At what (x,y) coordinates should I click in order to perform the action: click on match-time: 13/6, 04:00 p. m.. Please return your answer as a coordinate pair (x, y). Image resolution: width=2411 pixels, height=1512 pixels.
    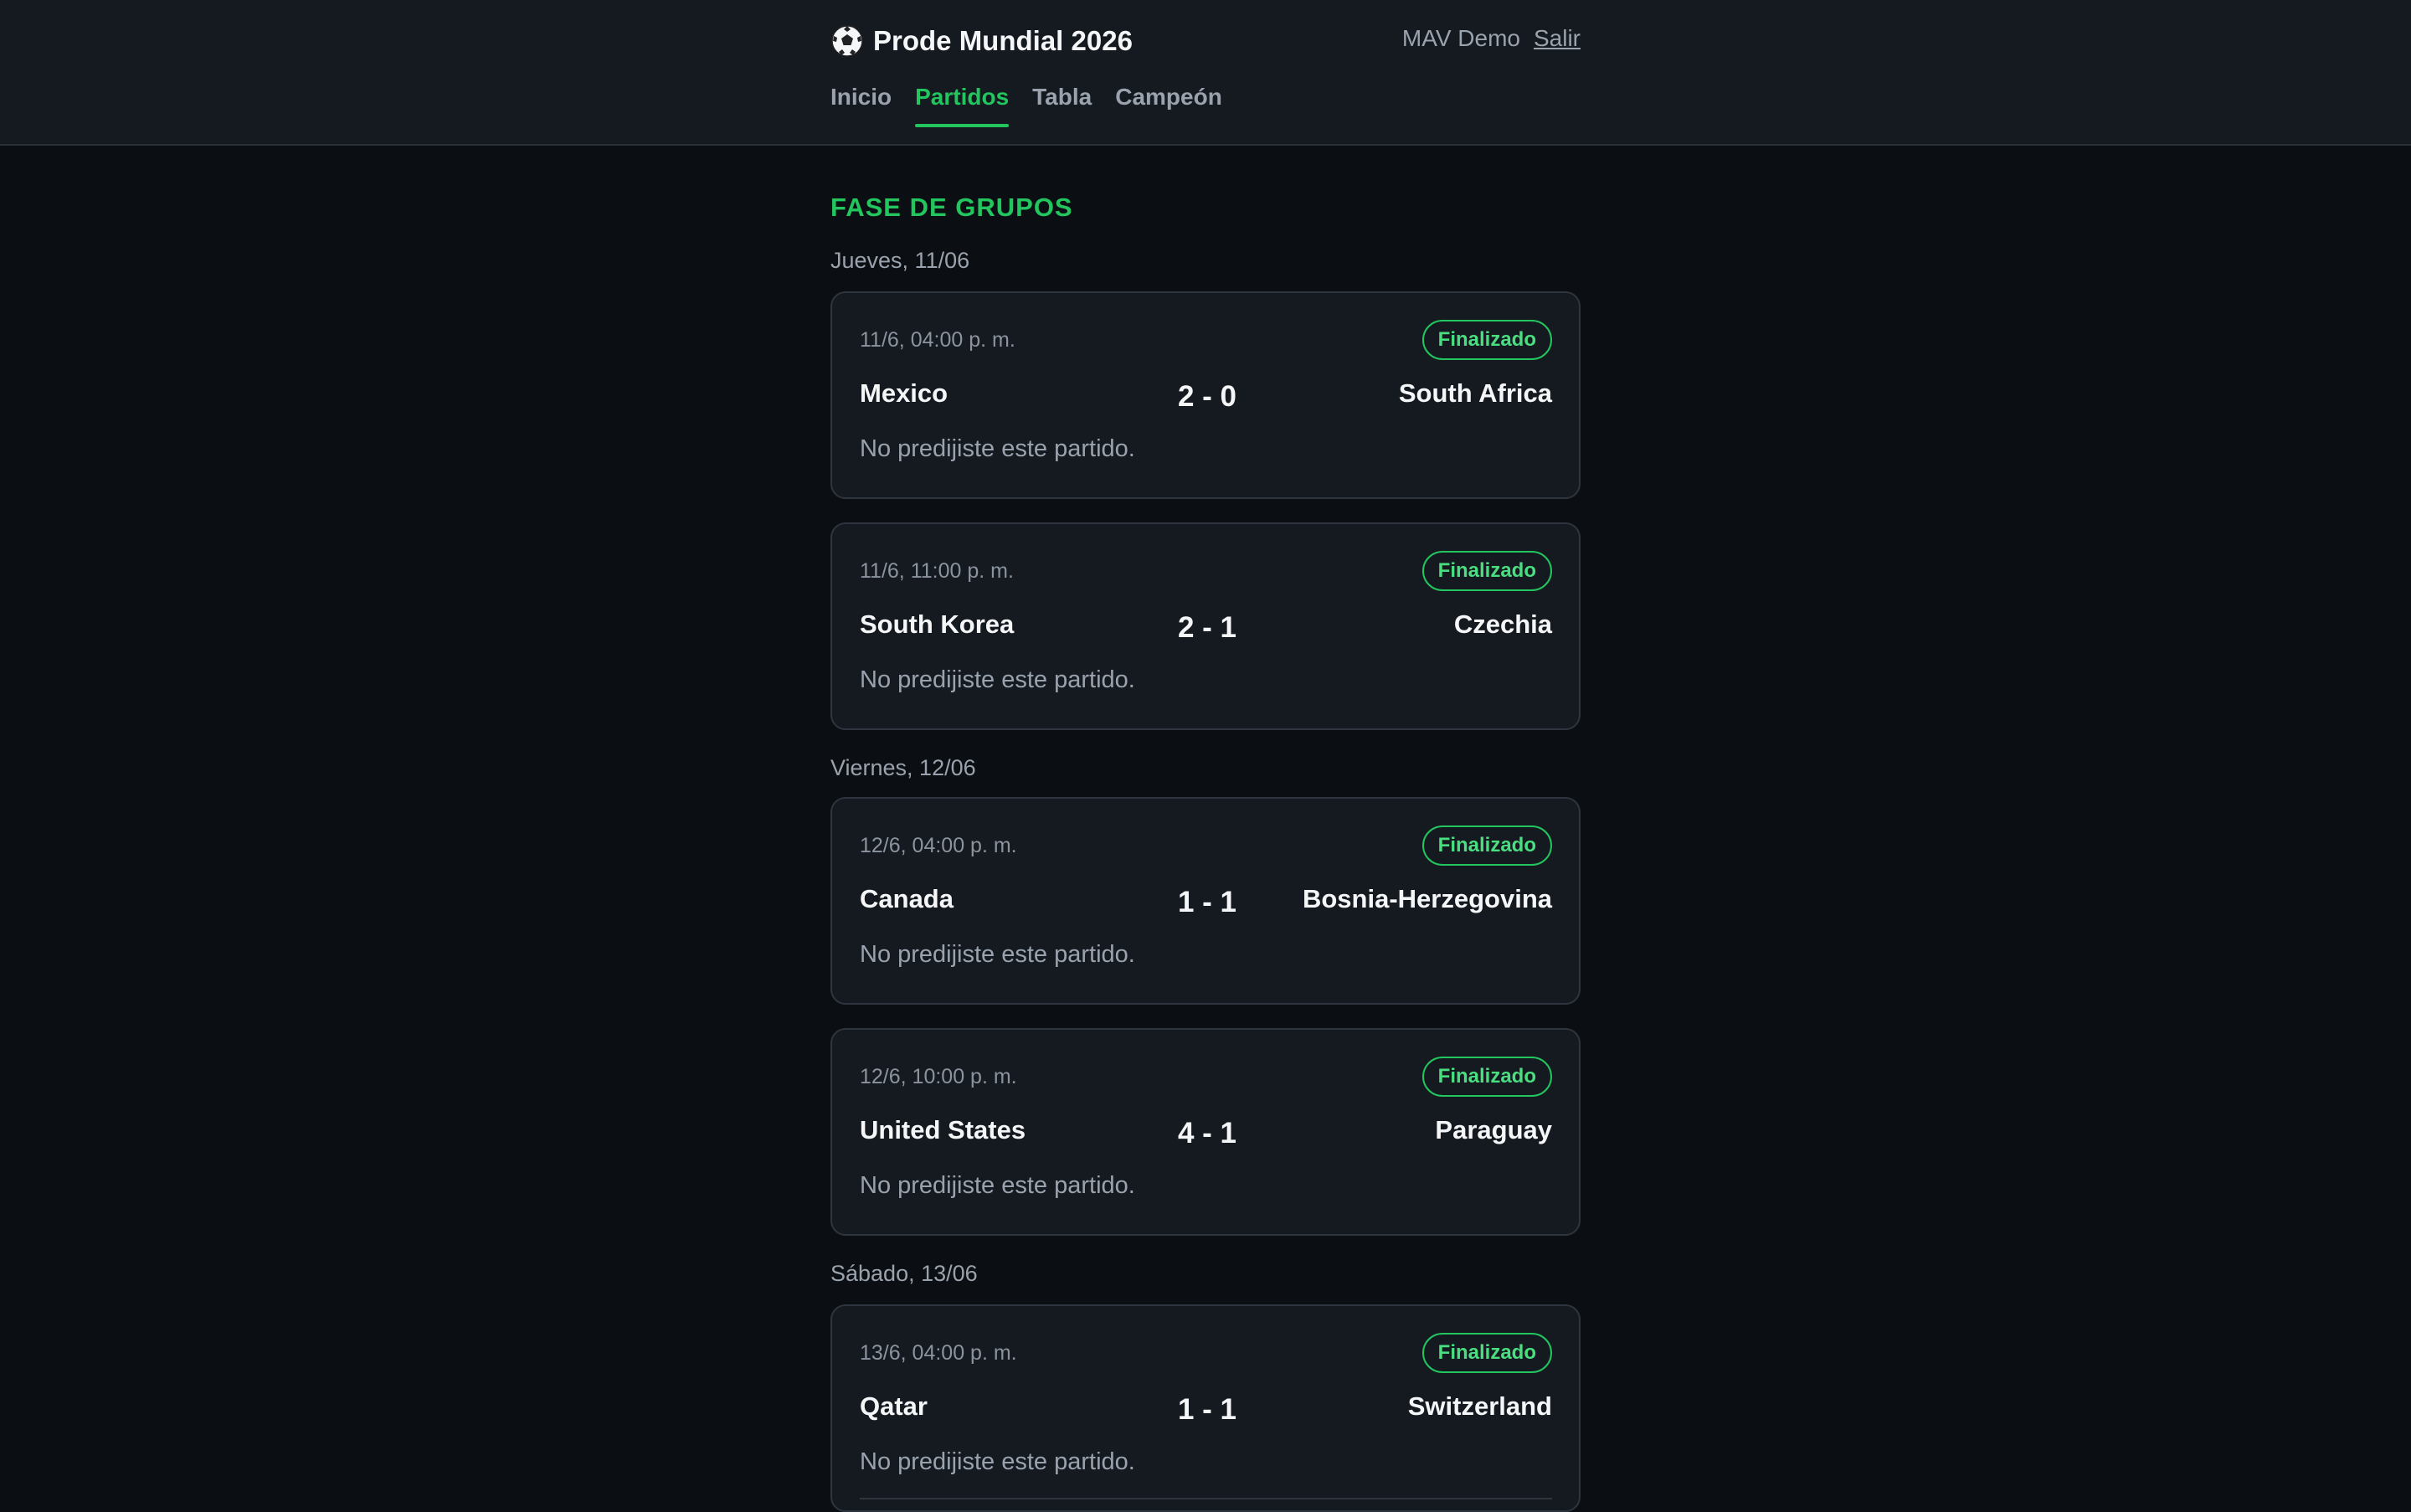
    Looking at the image, I should click on (938, 1353).